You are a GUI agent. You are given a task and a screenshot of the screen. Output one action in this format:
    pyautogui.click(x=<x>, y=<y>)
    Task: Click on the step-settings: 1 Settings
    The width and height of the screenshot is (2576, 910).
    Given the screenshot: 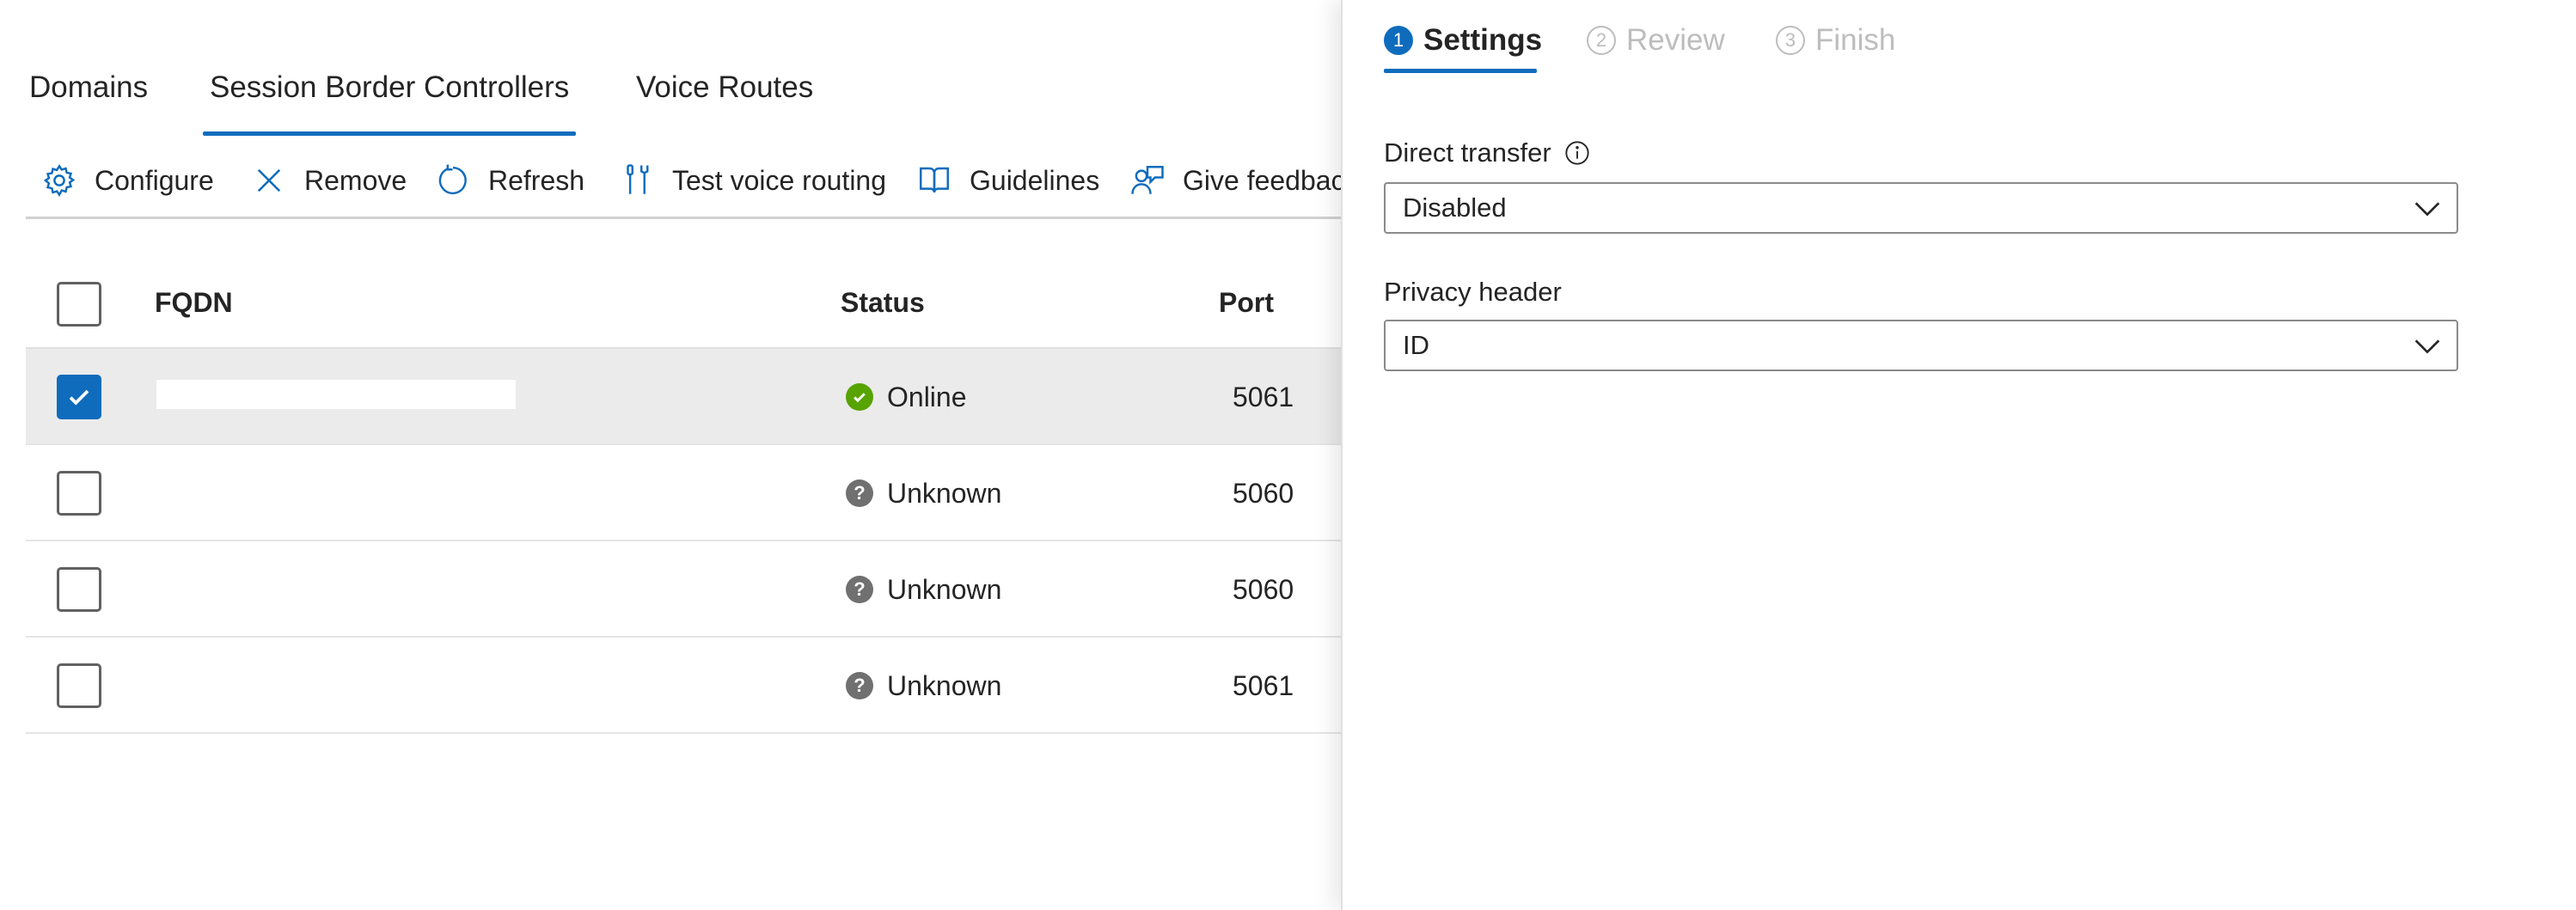 What is the action you would take?
    pyautogui.click(x=1463, y=40)
    